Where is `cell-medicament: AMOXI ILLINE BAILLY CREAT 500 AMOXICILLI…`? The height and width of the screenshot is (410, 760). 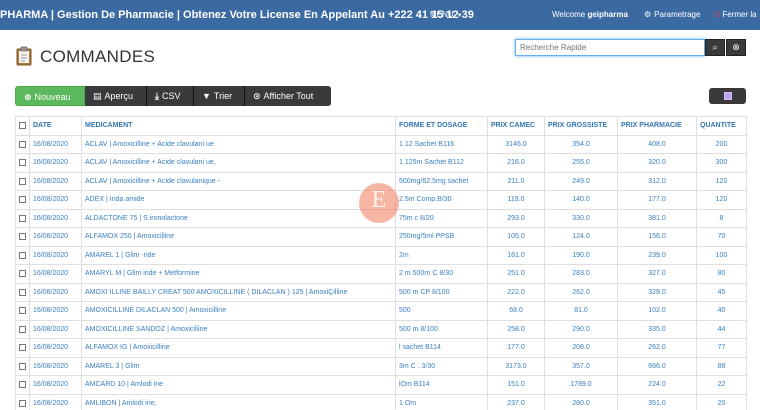 cell-medicament: AMOXI ILLINE BAILLY CREAT 500 AMOXICILLI… is located at coordinates (238, 292).